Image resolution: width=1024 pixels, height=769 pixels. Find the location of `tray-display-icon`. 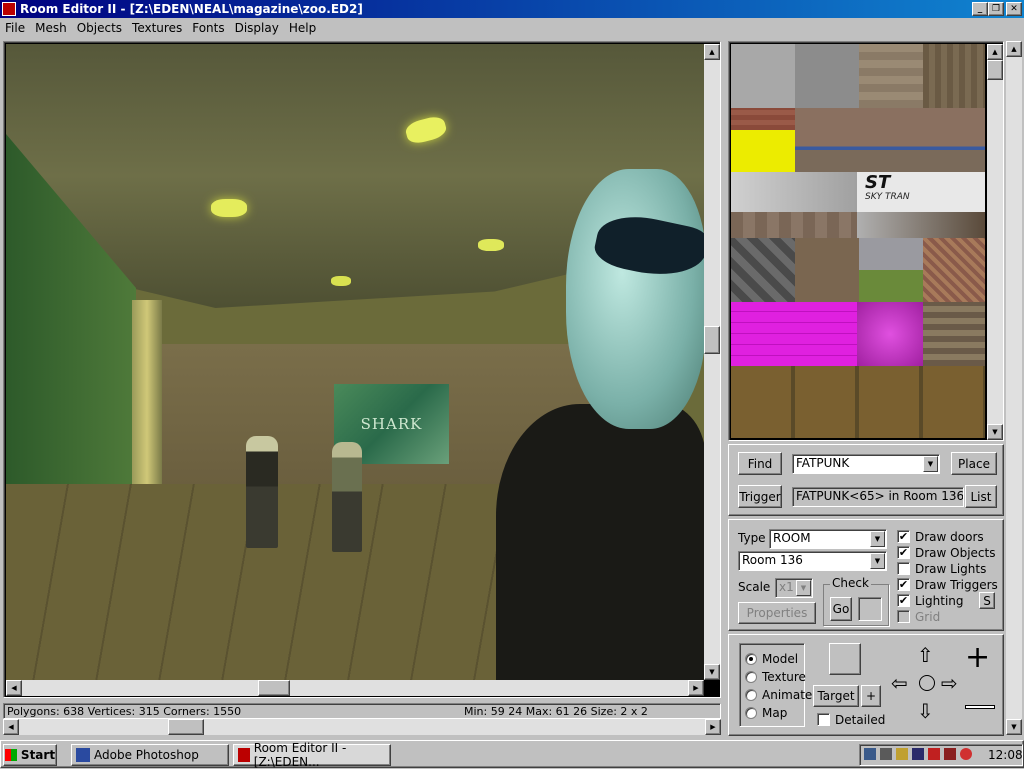

tray-display-icon is located at coordinates (886, 754).